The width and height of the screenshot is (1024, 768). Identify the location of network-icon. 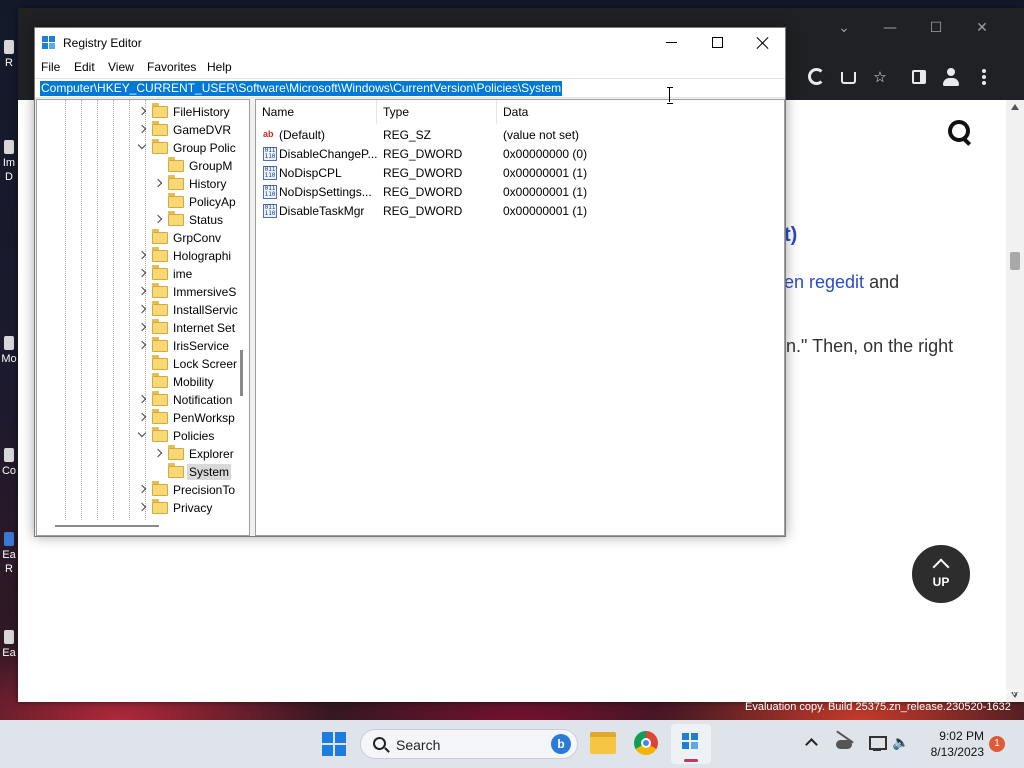
(877, 743).